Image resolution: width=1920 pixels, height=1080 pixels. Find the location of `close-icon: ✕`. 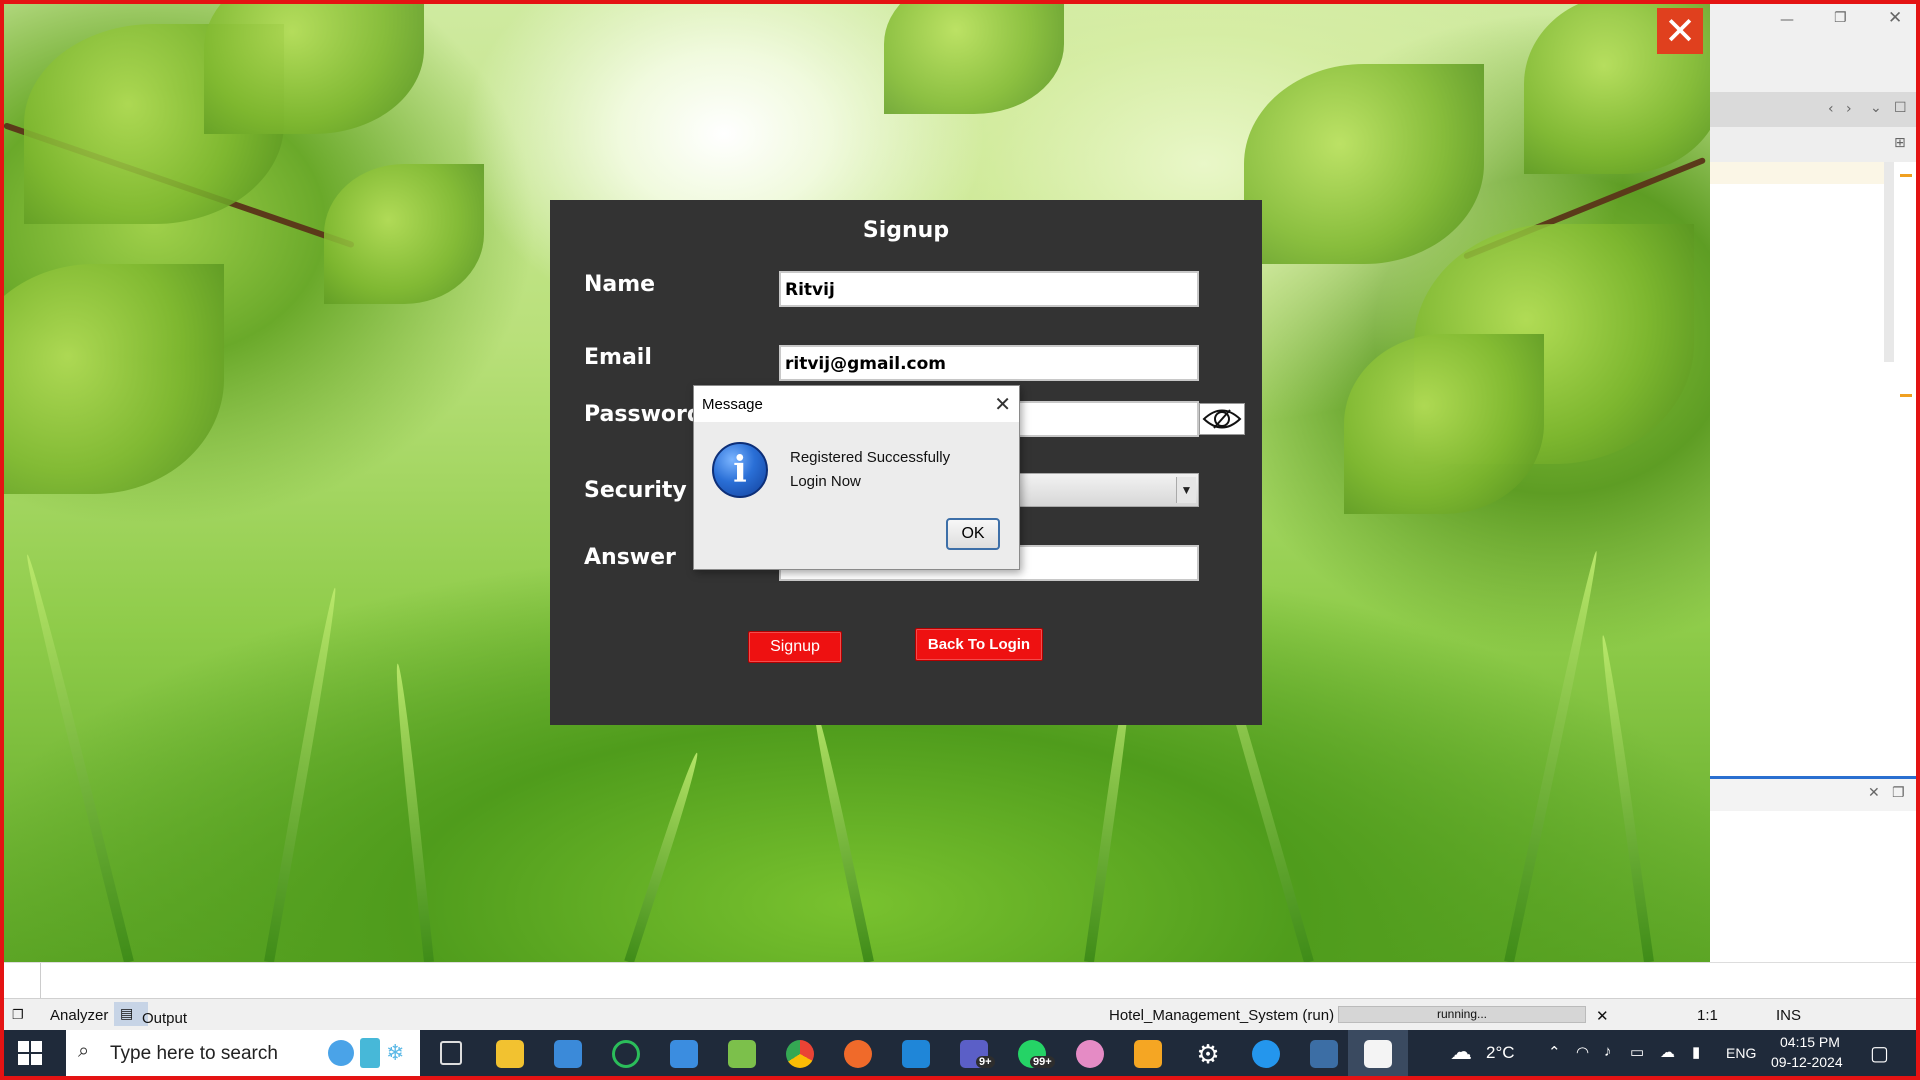

close-icon: ✕ is located at coordinates (1680, 31).